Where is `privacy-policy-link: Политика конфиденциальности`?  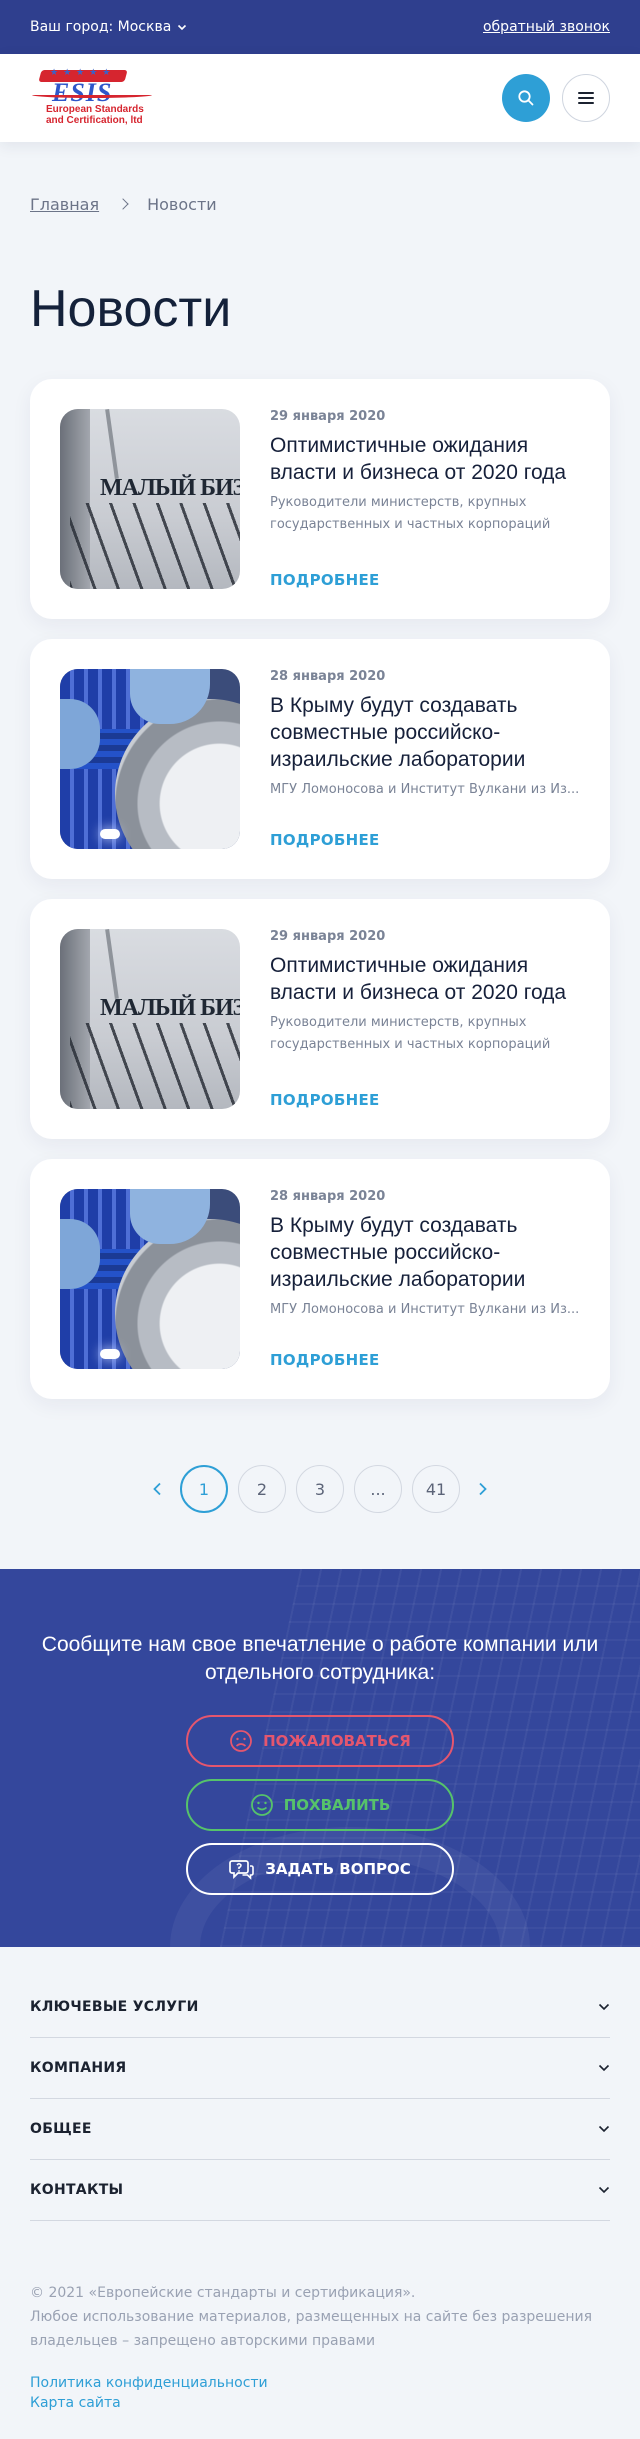
privacy-policy-link: Политика конфиденциальности is located at coordinates (320, 2383).